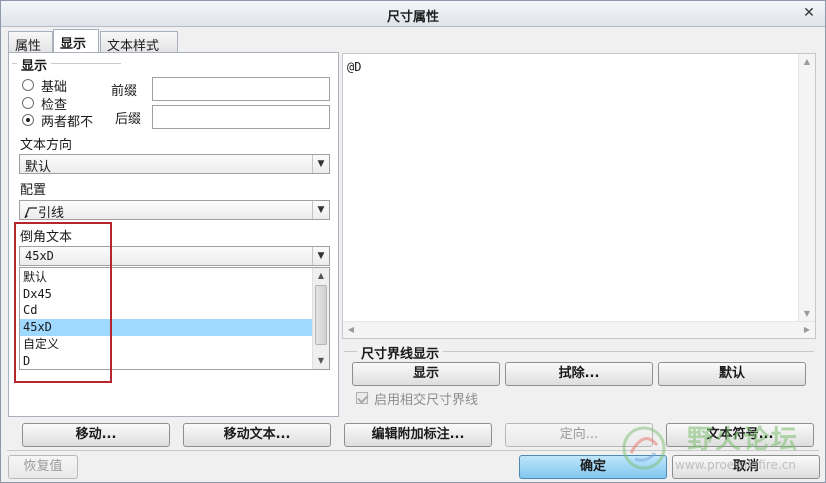 Image resolution: width=826 pixels, height=483 pixels. I want to click on horizontal-scrollbar: ◀ ▶, so click(579, 329).